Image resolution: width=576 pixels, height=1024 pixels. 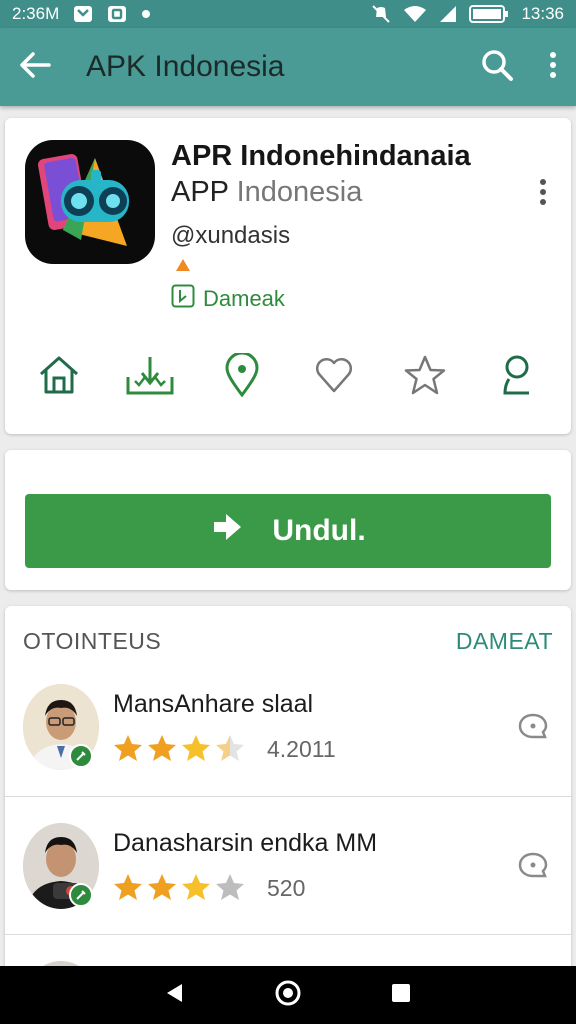 What do you see at coordinates (425, 375) in the screenshot?
I see `star-outline-icon` at bounding box center [425, 375].